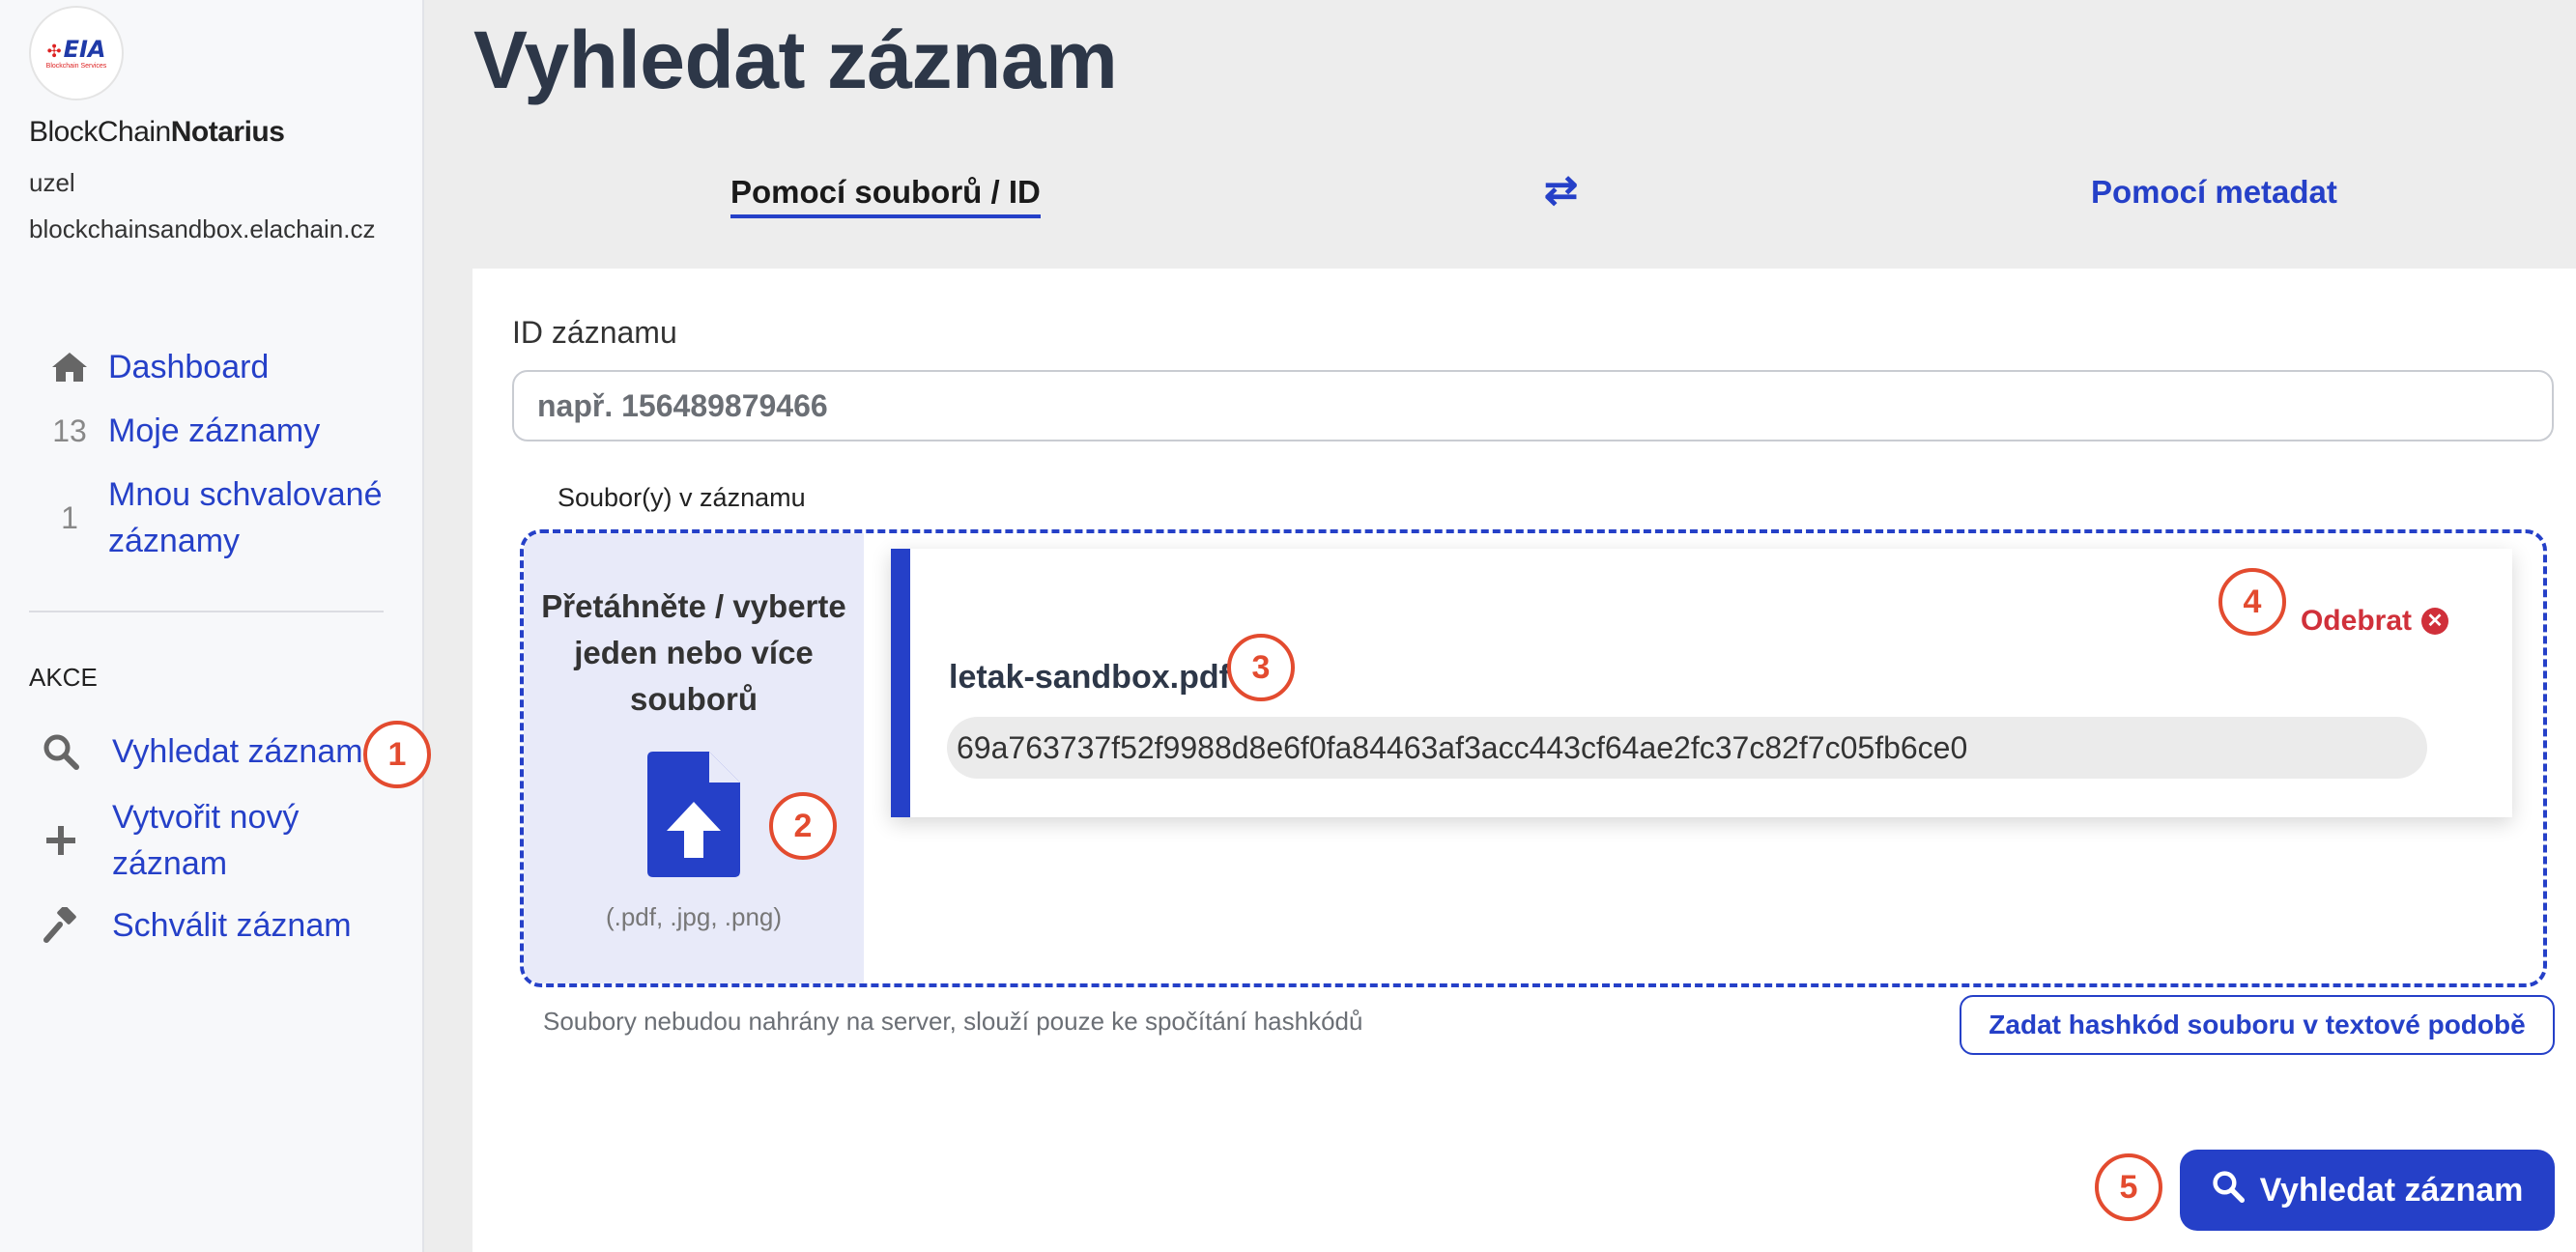 This screenshot has width=2576, height=1252. I want to click on home-icon, so click(70, 367).